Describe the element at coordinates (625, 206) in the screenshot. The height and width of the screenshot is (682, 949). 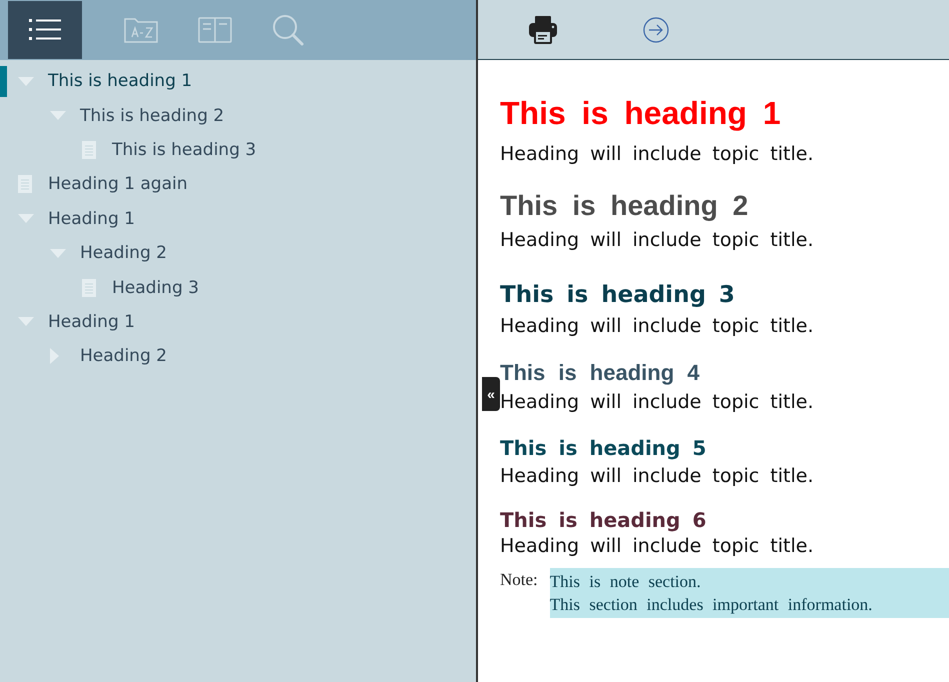
I see `heading: This is heading 2` at that location.